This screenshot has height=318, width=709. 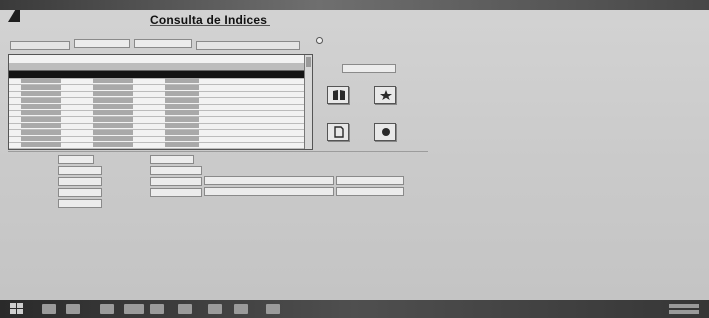 I want to click on app-logo-icon, so click(x=14, y=16).